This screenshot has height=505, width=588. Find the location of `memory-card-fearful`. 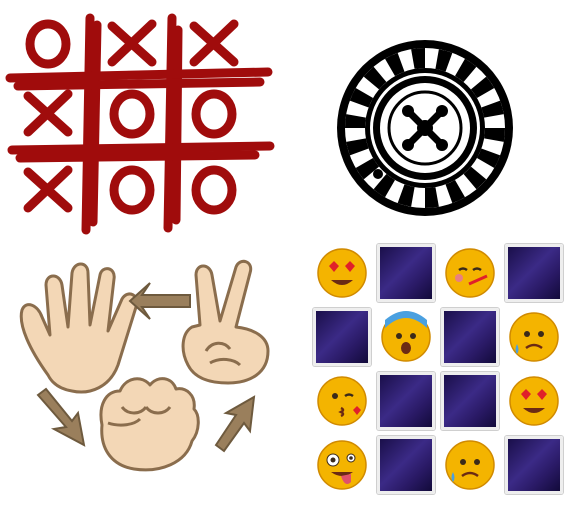

memory-card-fearful is located at coordinates (406, 337).